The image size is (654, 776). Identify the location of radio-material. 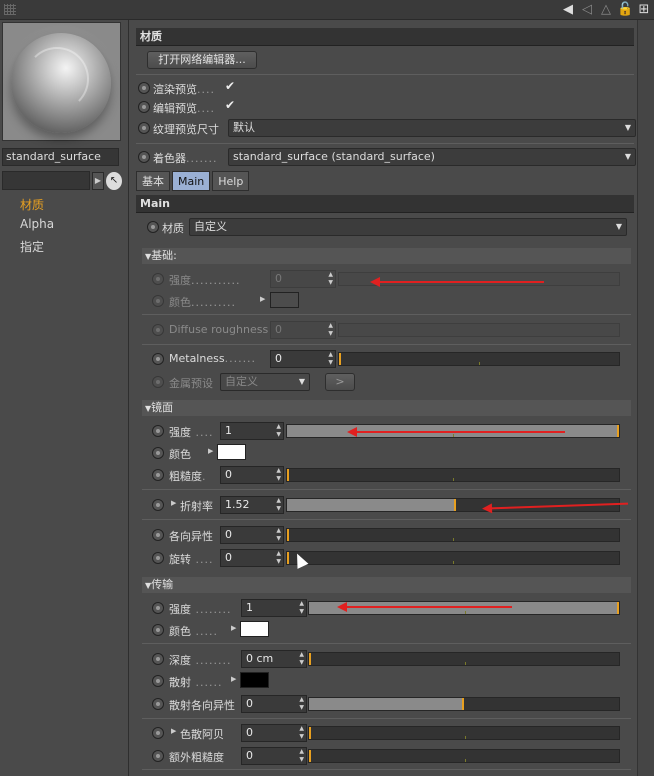
(153, 227).